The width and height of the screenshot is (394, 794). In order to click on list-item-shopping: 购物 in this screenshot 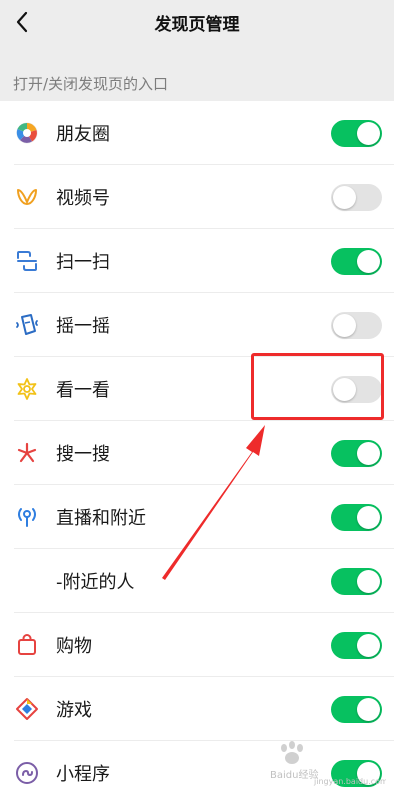, I will do `click(197, 645)`.